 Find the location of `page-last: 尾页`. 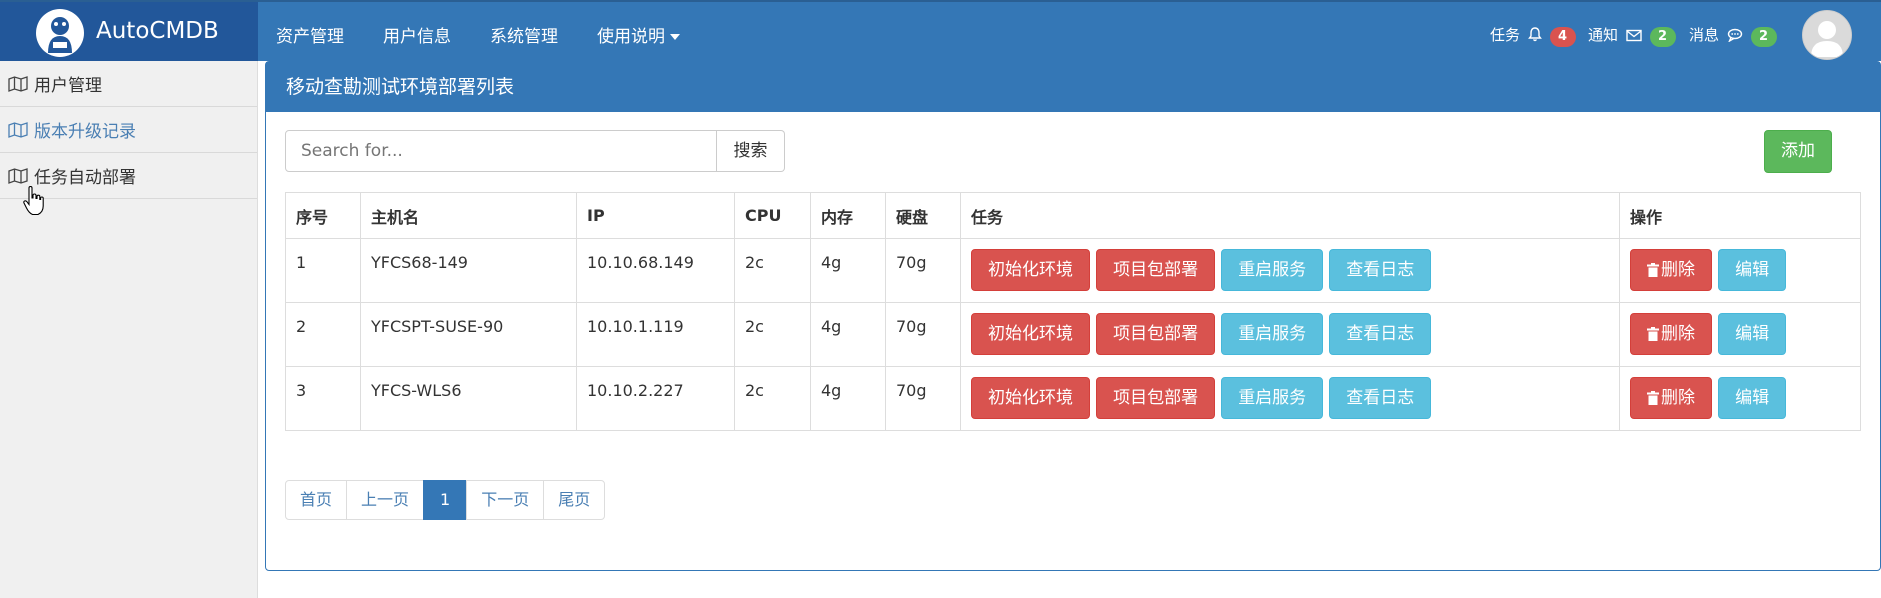

page-last: 尾页 is located at coordinates (574, 500).